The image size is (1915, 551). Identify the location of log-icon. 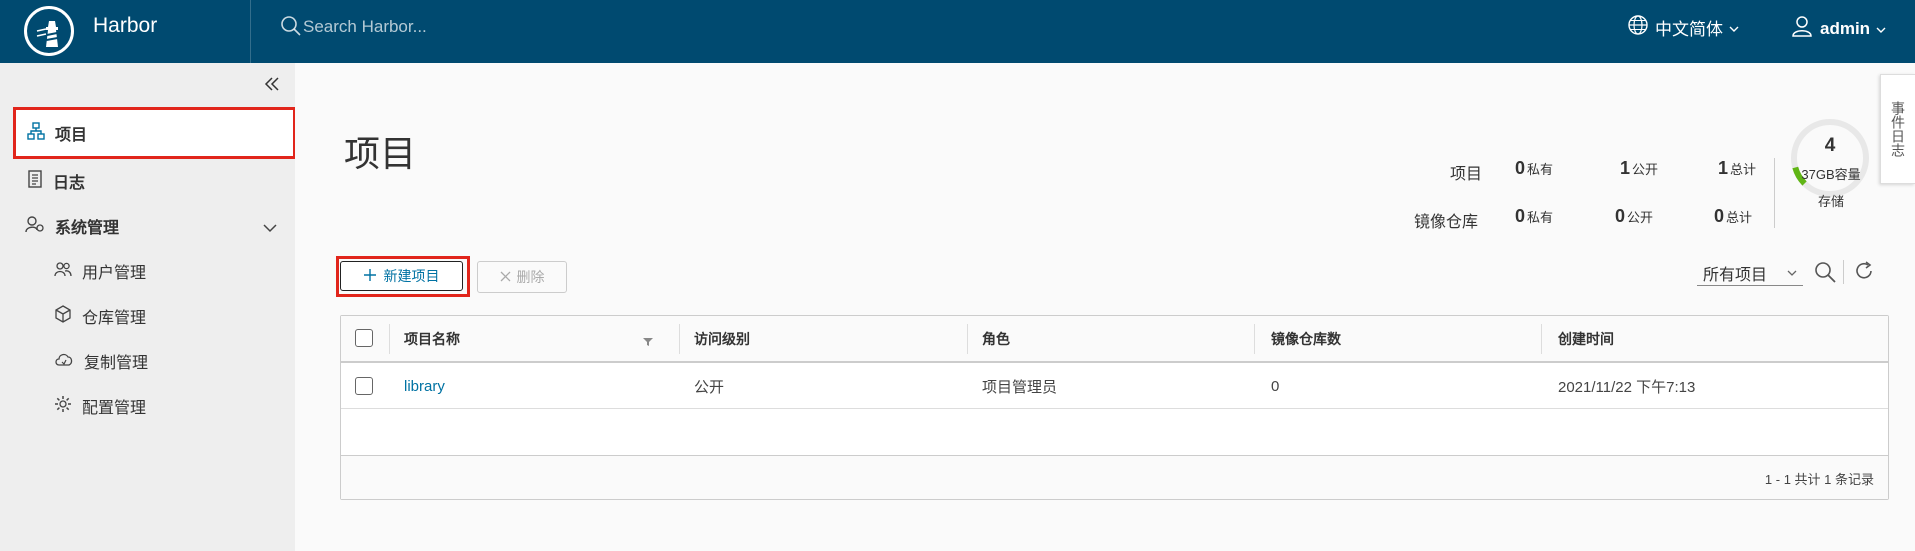
(35, 181).